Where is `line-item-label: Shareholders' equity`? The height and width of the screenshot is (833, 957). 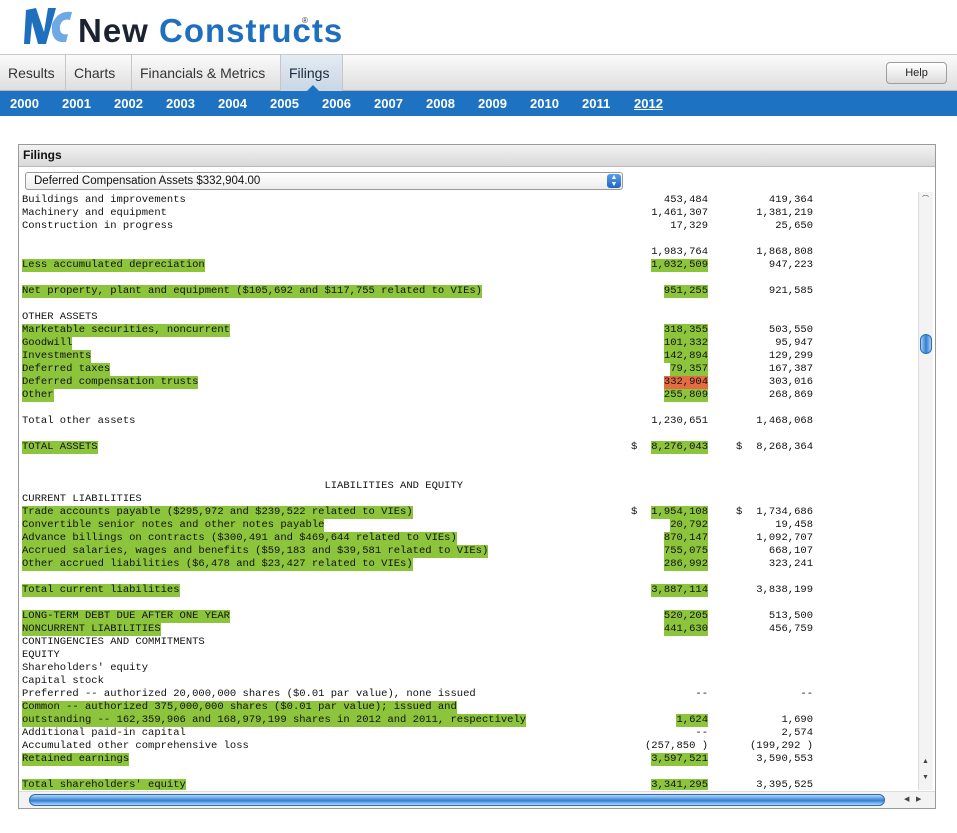 line-item-label: Shareholders' equity is located at coordinates (85, 668).